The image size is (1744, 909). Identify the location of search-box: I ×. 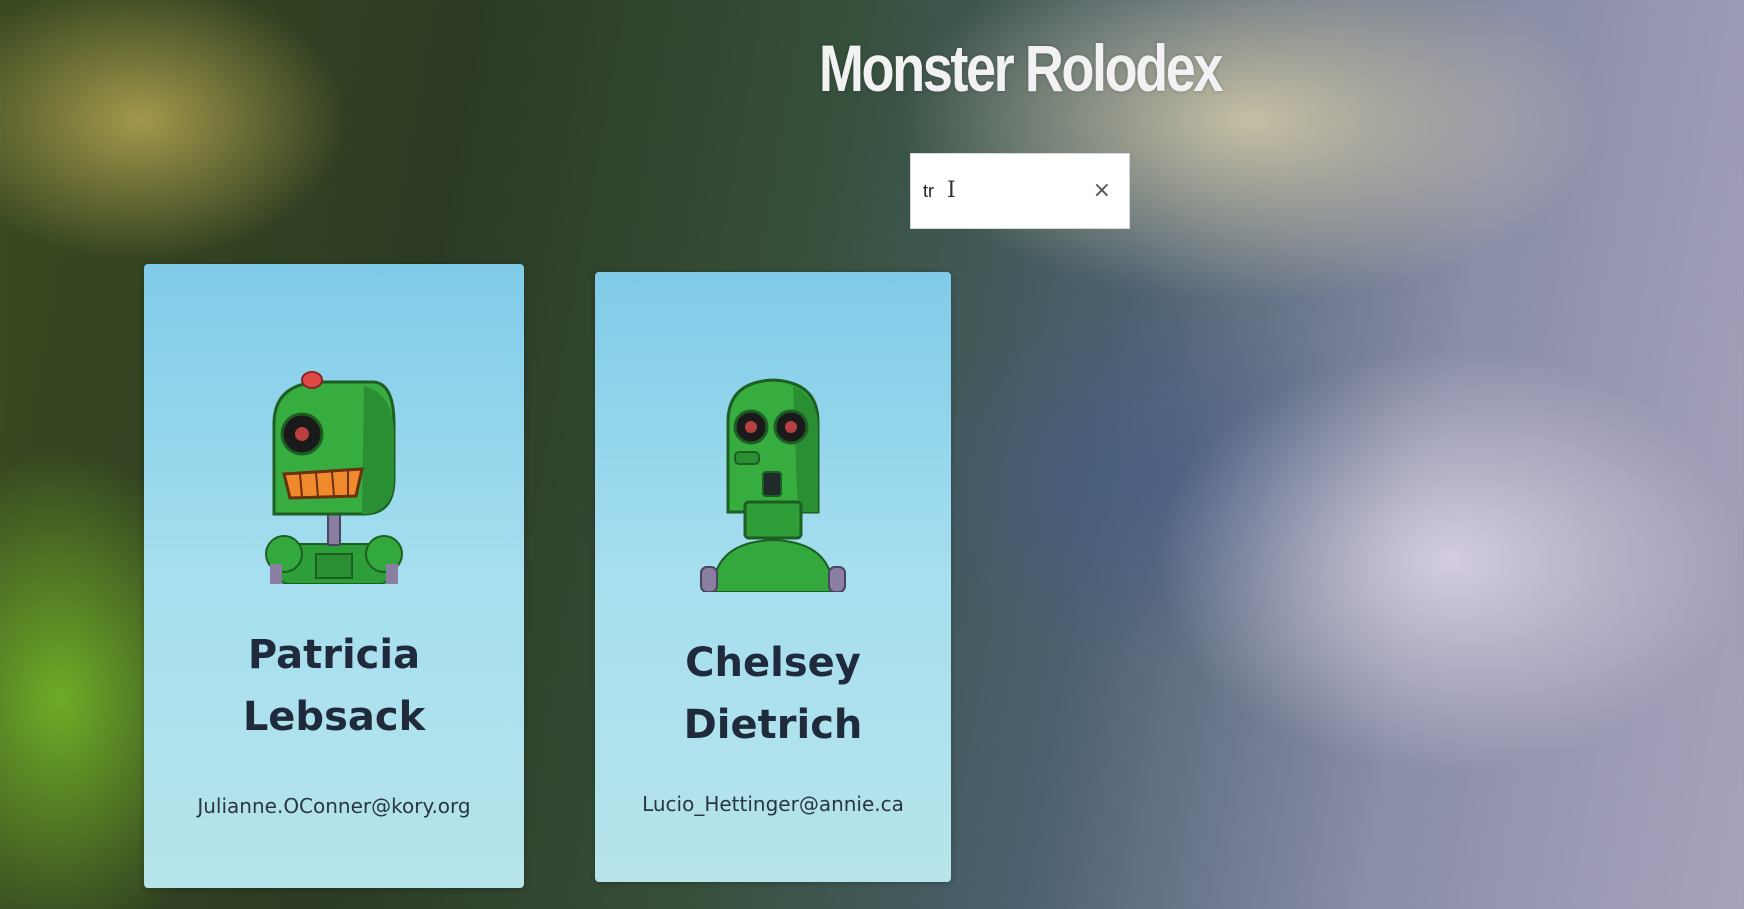
(1020, 191).